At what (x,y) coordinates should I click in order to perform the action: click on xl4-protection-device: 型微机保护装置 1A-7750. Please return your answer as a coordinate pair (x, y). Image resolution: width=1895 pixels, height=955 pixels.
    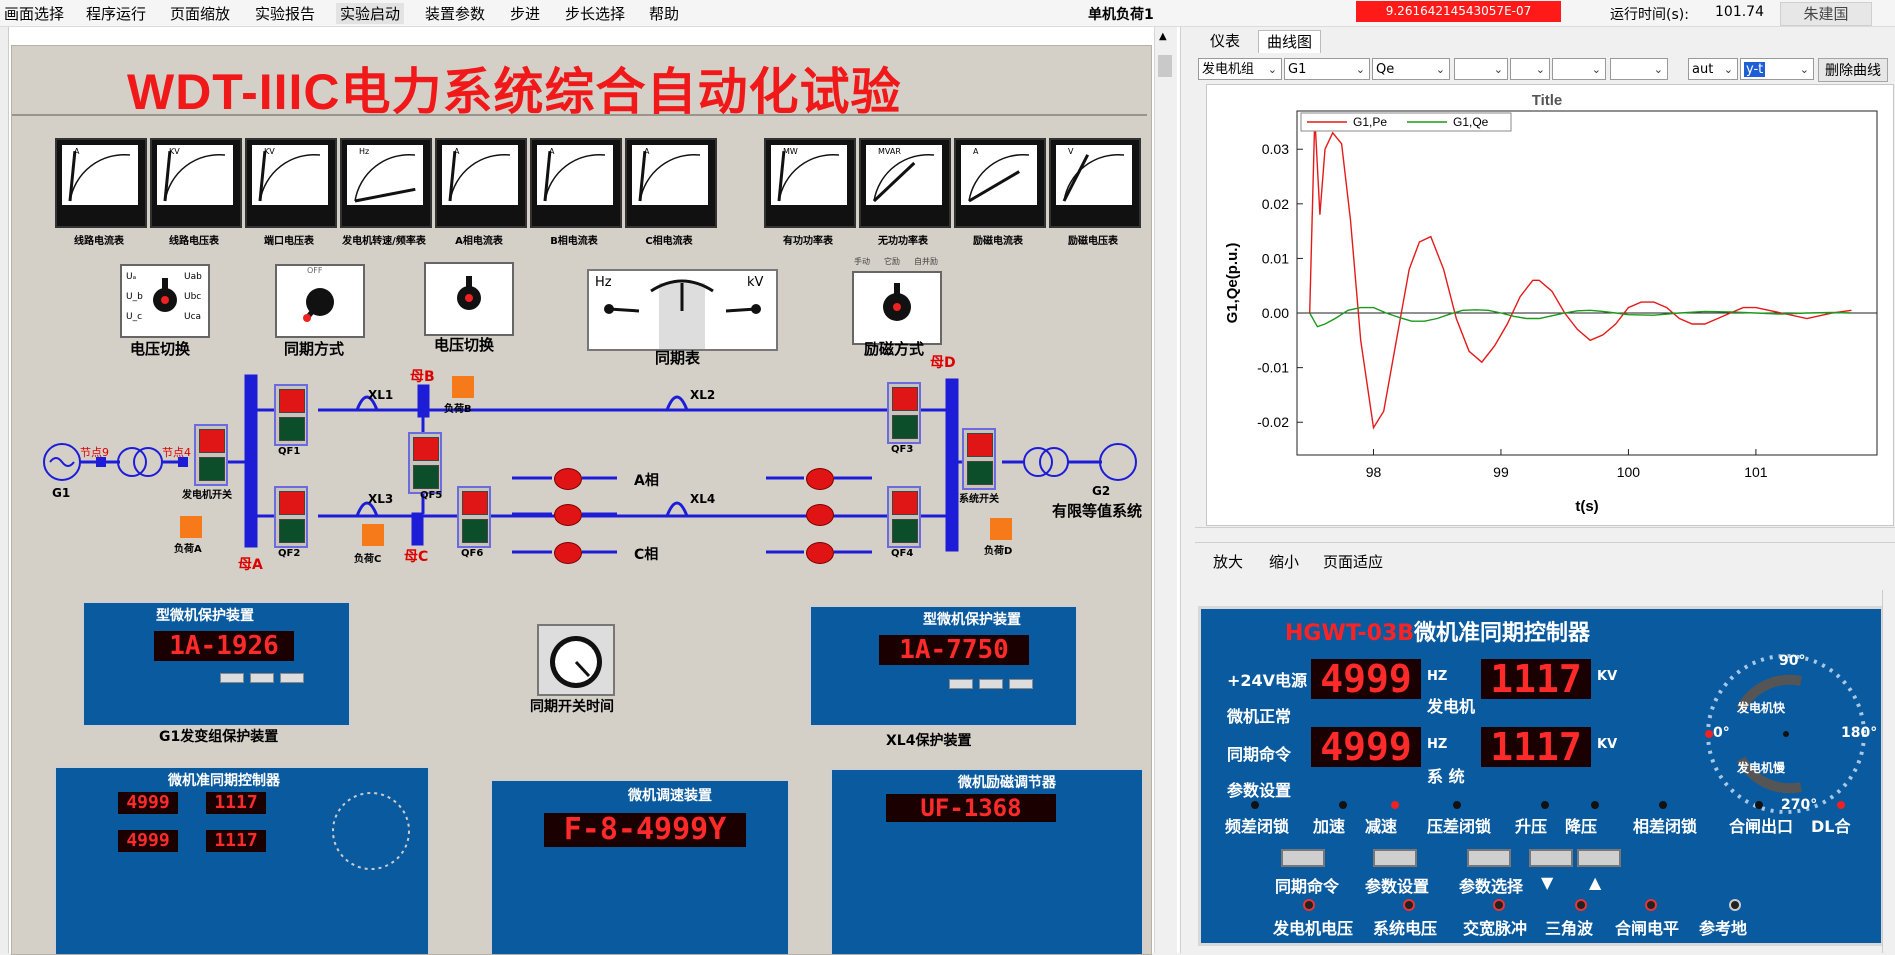
    Looking at the image, I should click on (943, 666).